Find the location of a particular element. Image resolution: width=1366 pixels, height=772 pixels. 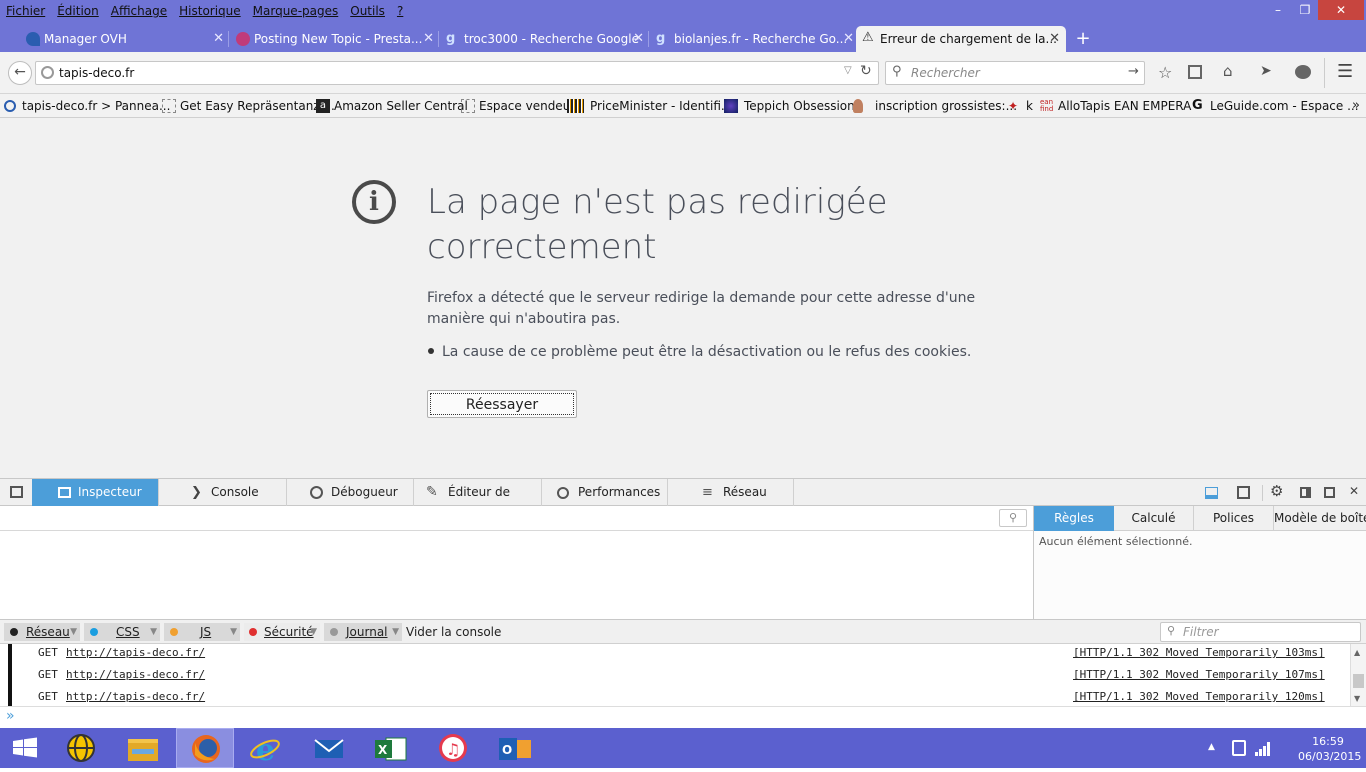

url-text: tapis-deco.fr is located at coordinates (96, 73).